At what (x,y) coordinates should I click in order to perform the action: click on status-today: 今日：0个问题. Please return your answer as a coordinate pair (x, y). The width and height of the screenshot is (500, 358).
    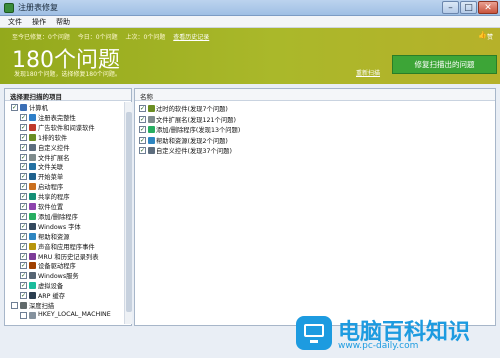
    Looking at the image, I should click on (97, 37).